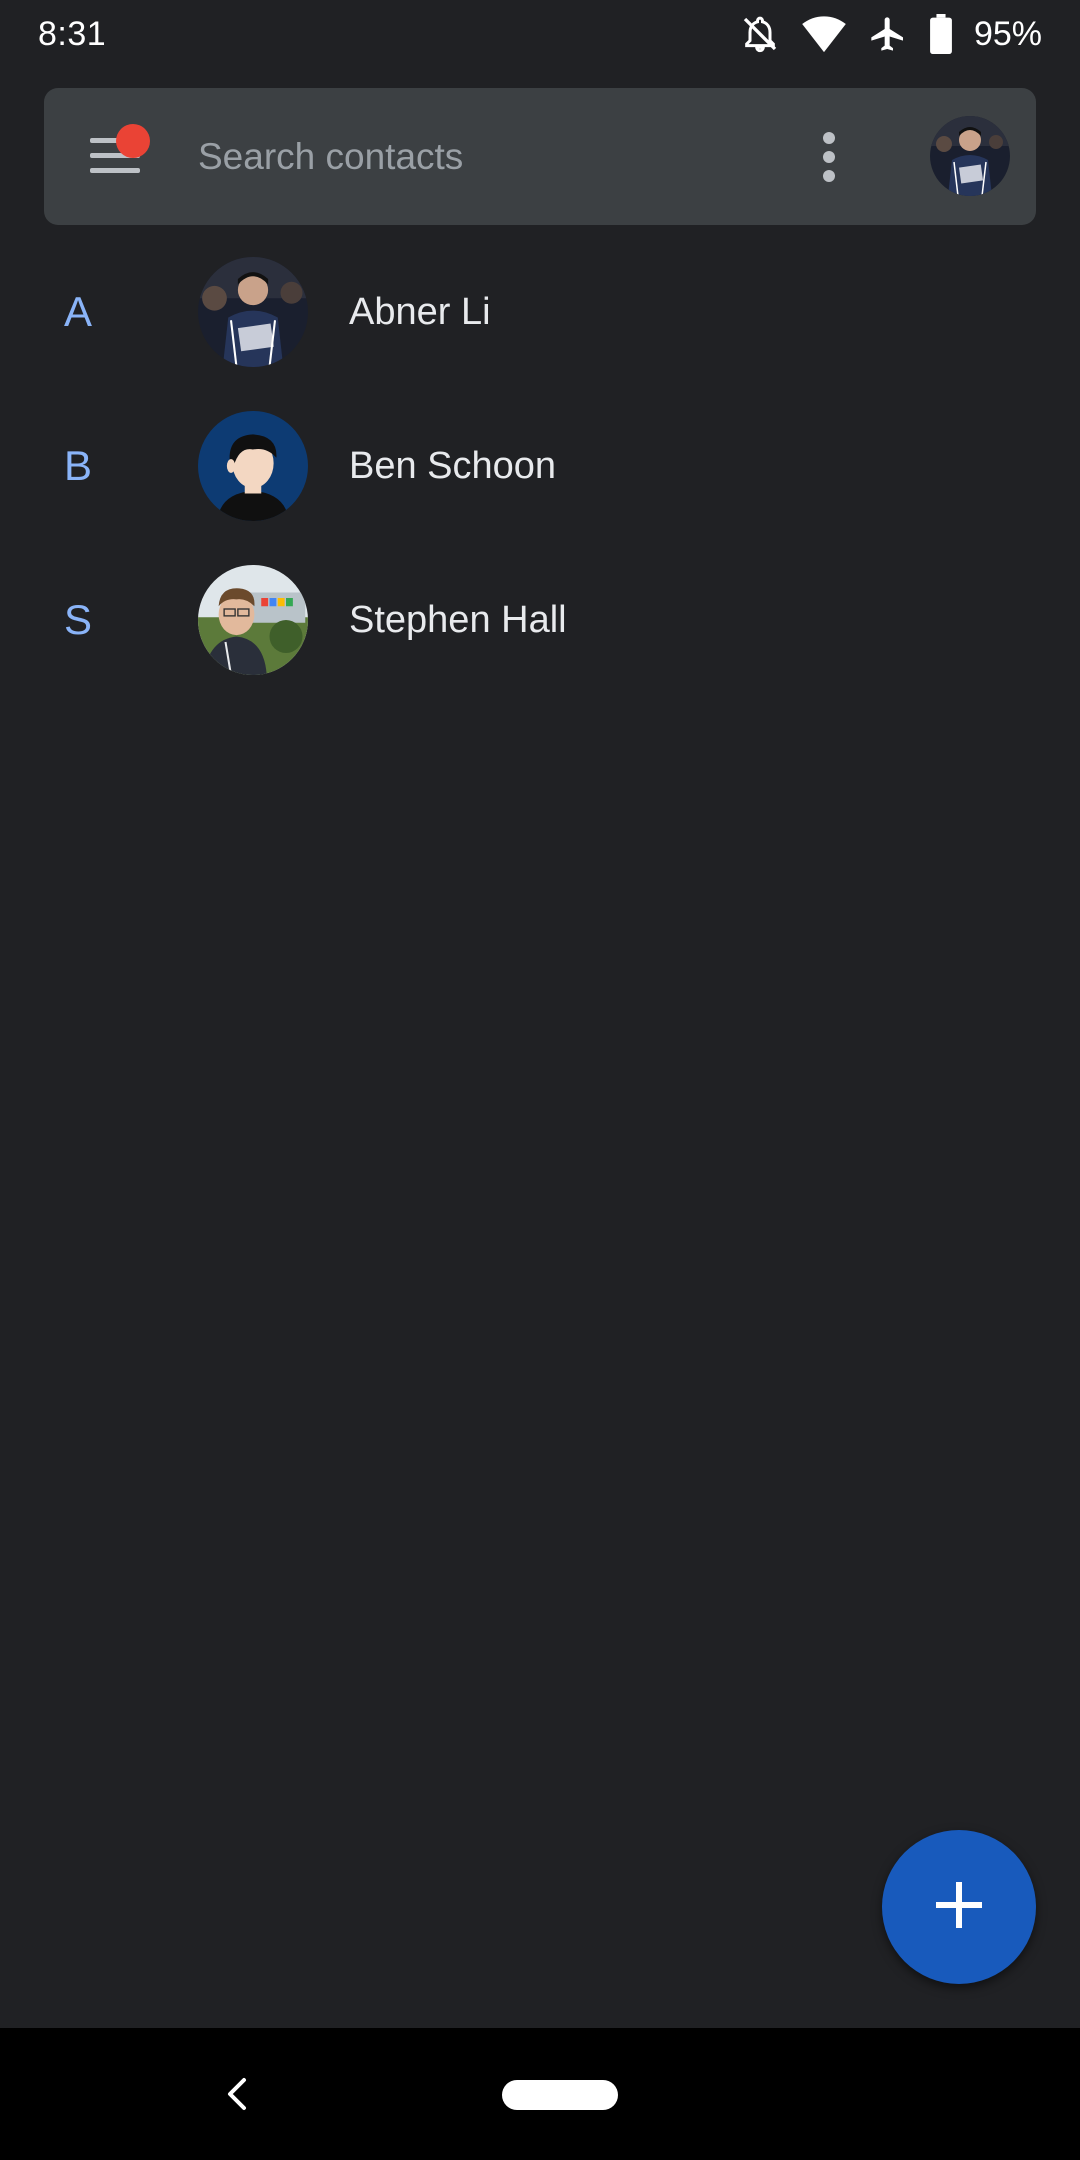  What do you see at coordinates (236, 2094) in the screenshot?
I see `back-icon` at bounding box center [236, 2094].